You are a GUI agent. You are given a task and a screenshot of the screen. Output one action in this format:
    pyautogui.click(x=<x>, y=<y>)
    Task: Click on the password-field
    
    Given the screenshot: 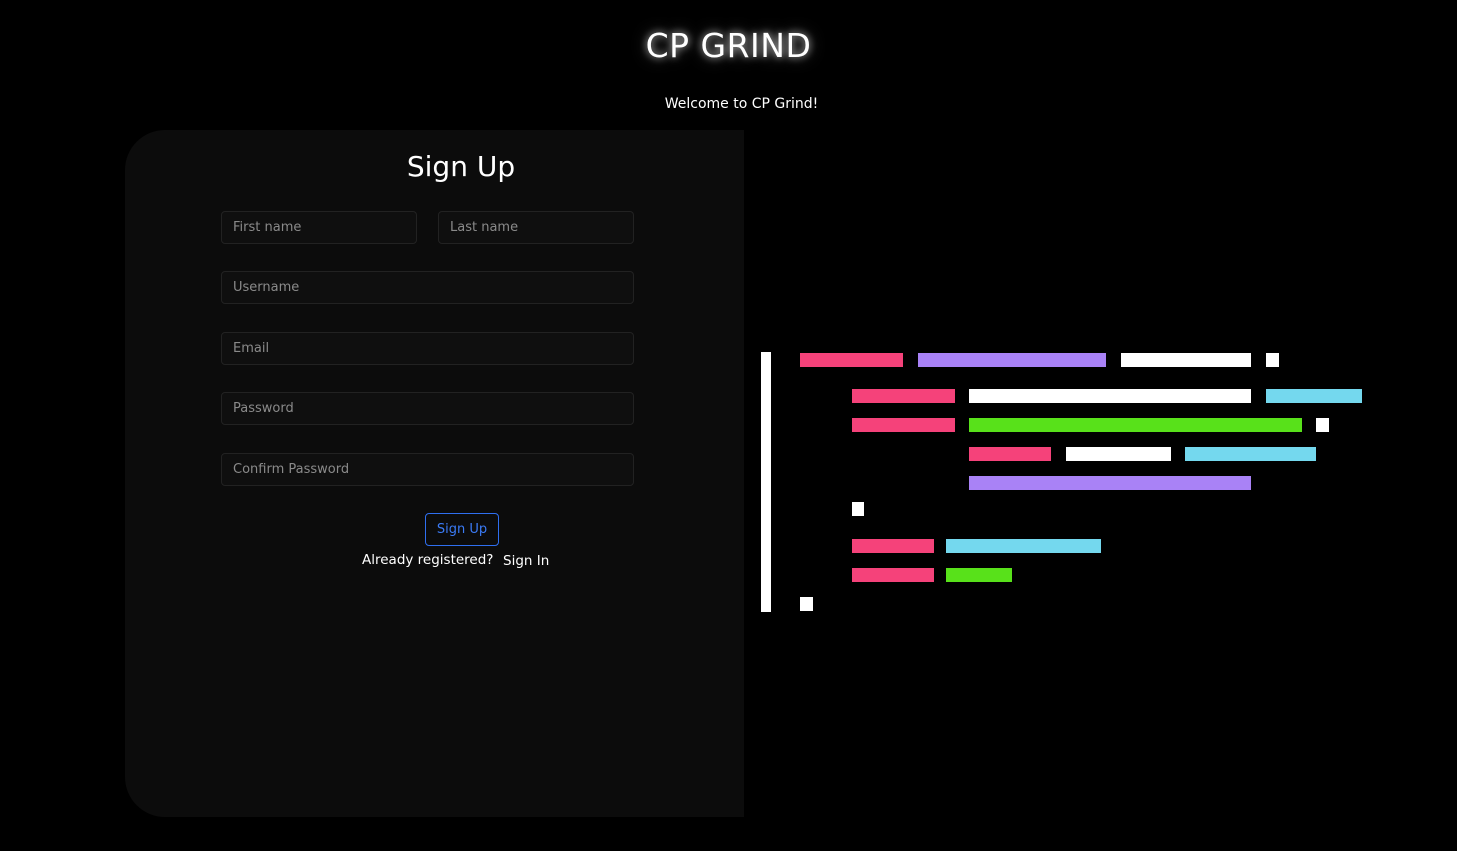 What is the action you would take?
    pyautogui.click(x=427, y=408)
    